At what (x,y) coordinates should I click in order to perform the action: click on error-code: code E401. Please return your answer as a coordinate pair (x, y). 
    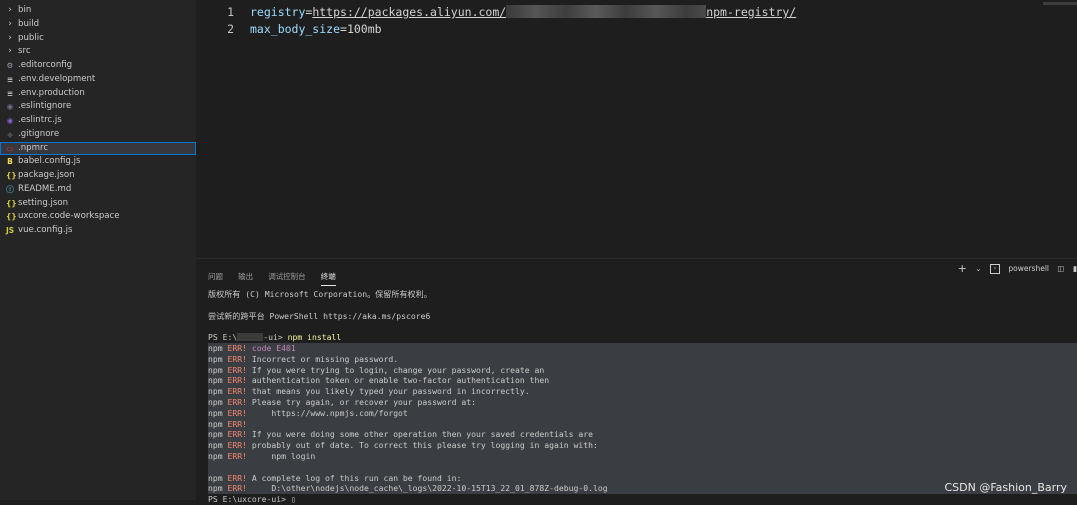
    Looking at the image, I should click on (273, 347).